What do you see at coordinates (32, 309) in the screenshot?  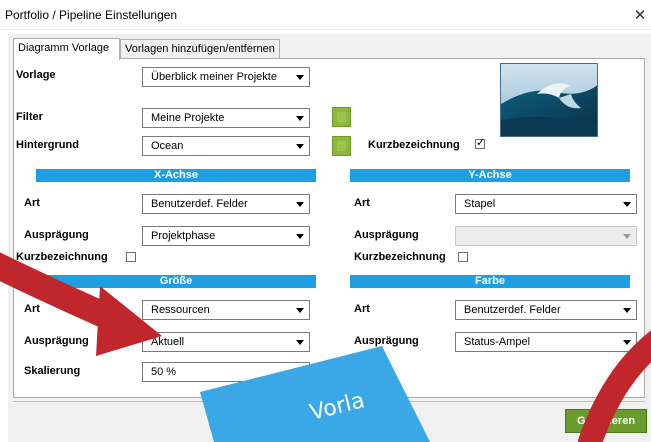 I see `groesse-art-label: Art` at bounding box center [32, 309].